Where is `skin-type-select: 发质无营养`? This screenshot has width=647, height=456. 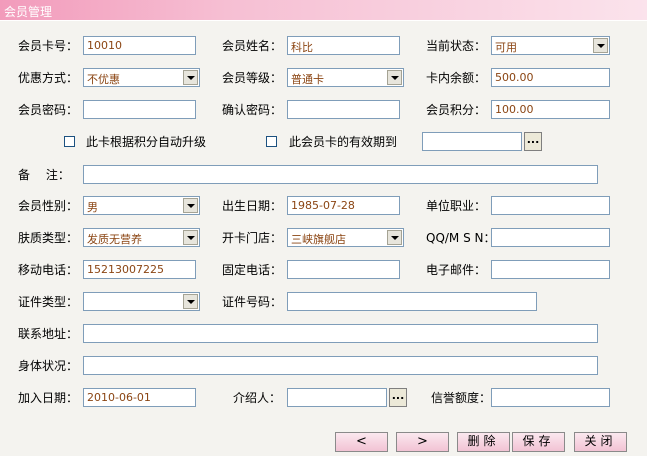 skin-type-select: 发质无营养 is located at coordinates (141, 237).